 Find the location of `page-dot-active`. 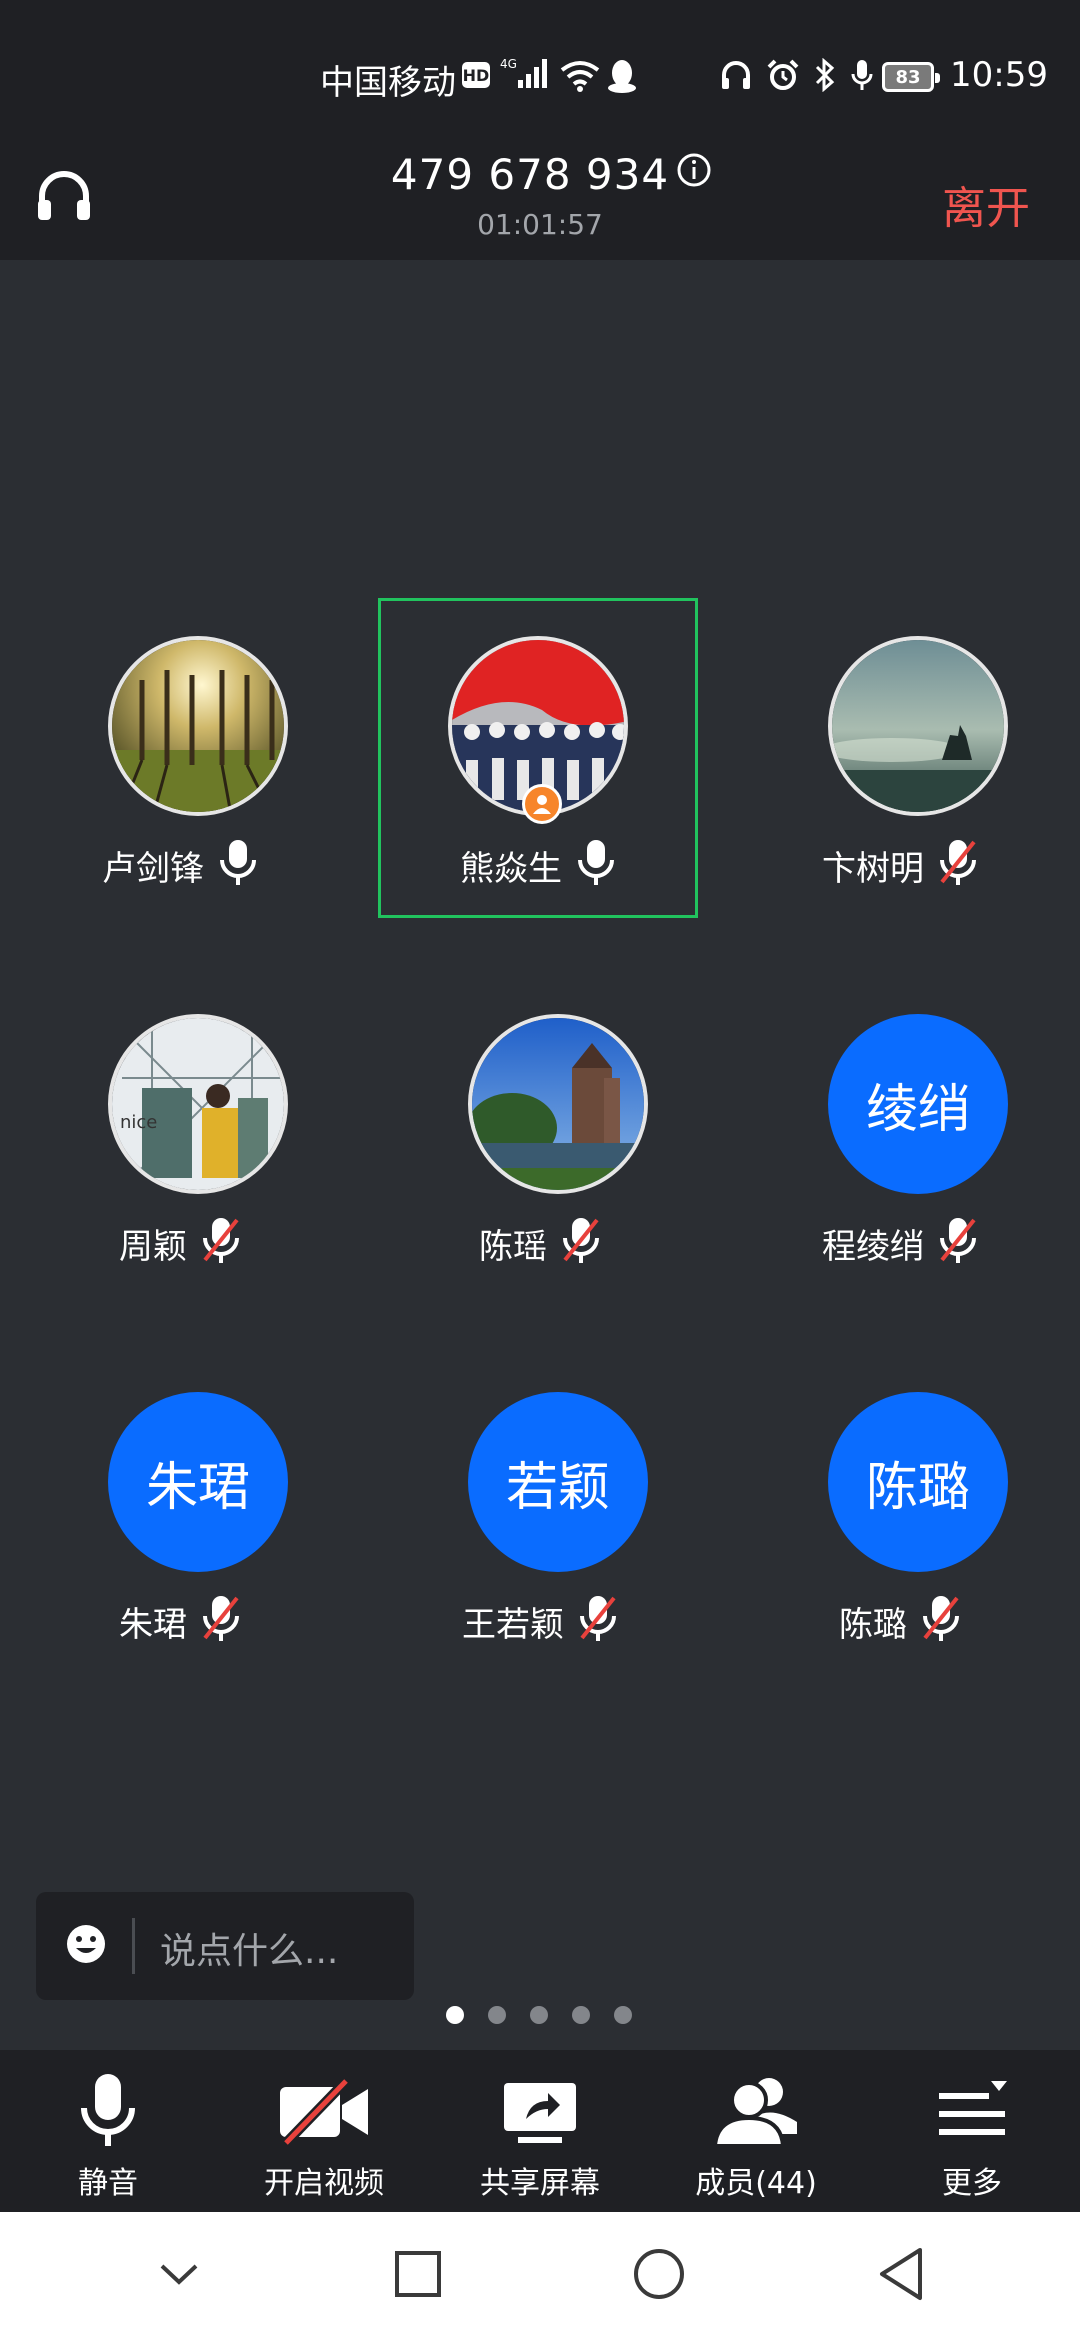

page-dot-active is located at coordinates (455, 2015).